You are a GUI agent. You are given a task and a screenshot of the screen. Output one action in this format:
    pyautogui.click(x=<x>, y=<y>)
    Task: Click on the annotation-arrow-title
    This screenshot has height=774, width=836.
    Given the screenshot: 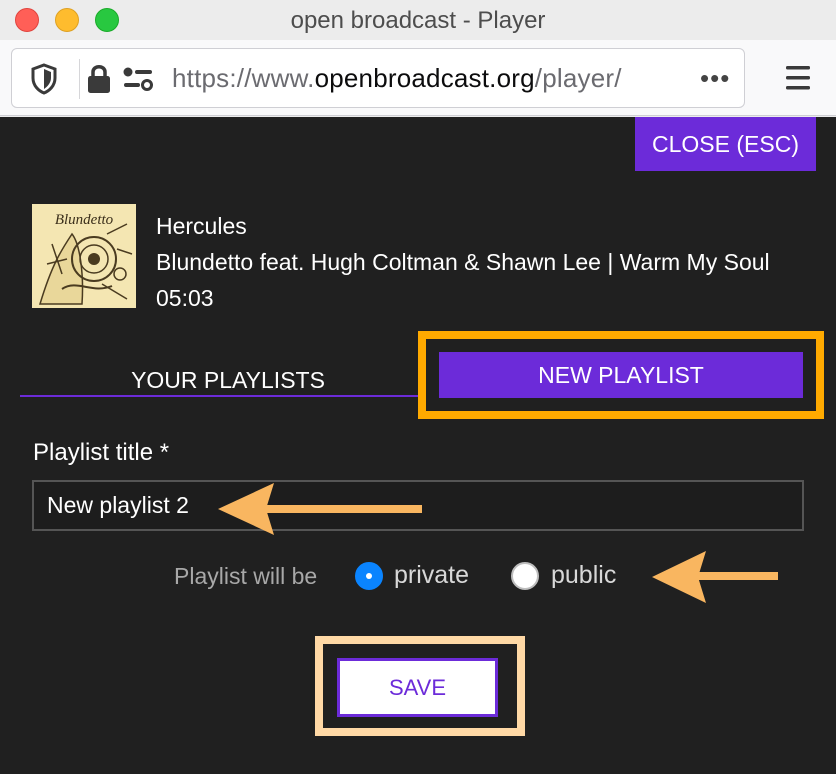 What is the action you would take?
    pyautogui.click(x=320, y=509)
    